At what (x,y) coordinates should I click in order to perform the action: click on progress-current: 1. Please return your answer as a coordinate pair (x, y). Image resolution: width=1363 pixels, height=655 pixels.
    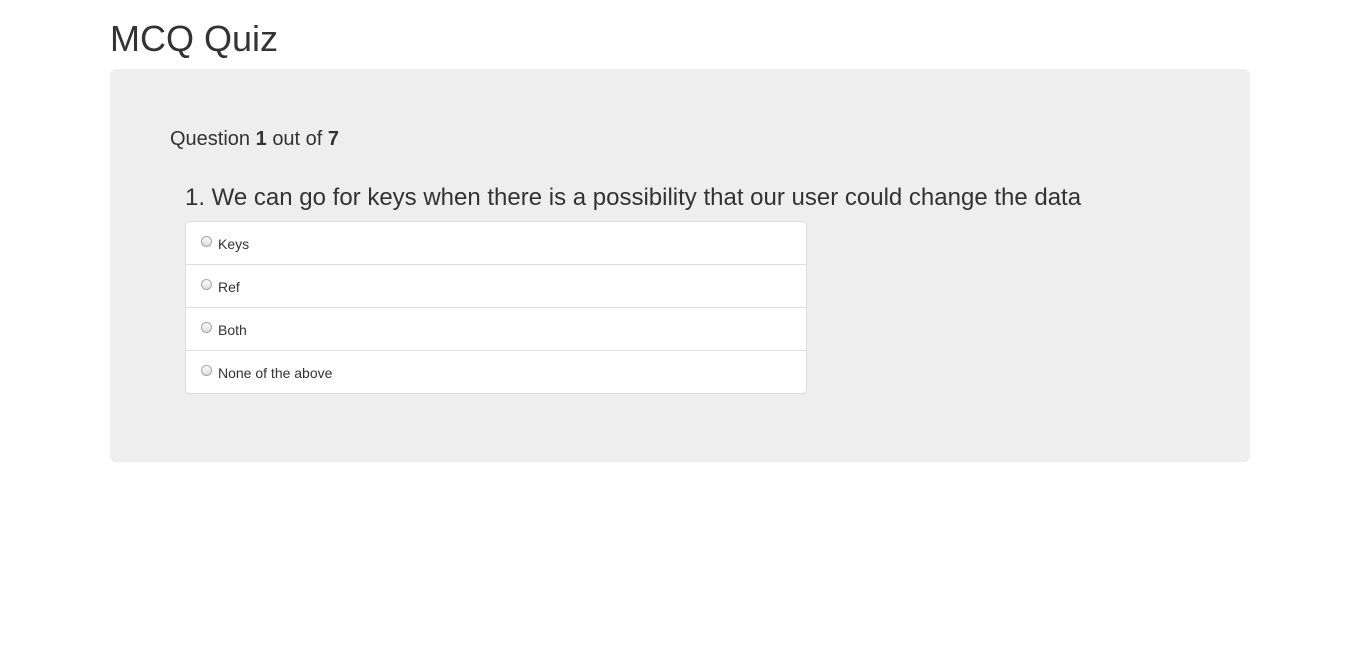
    Looking at the image, I should click on (261, 139).